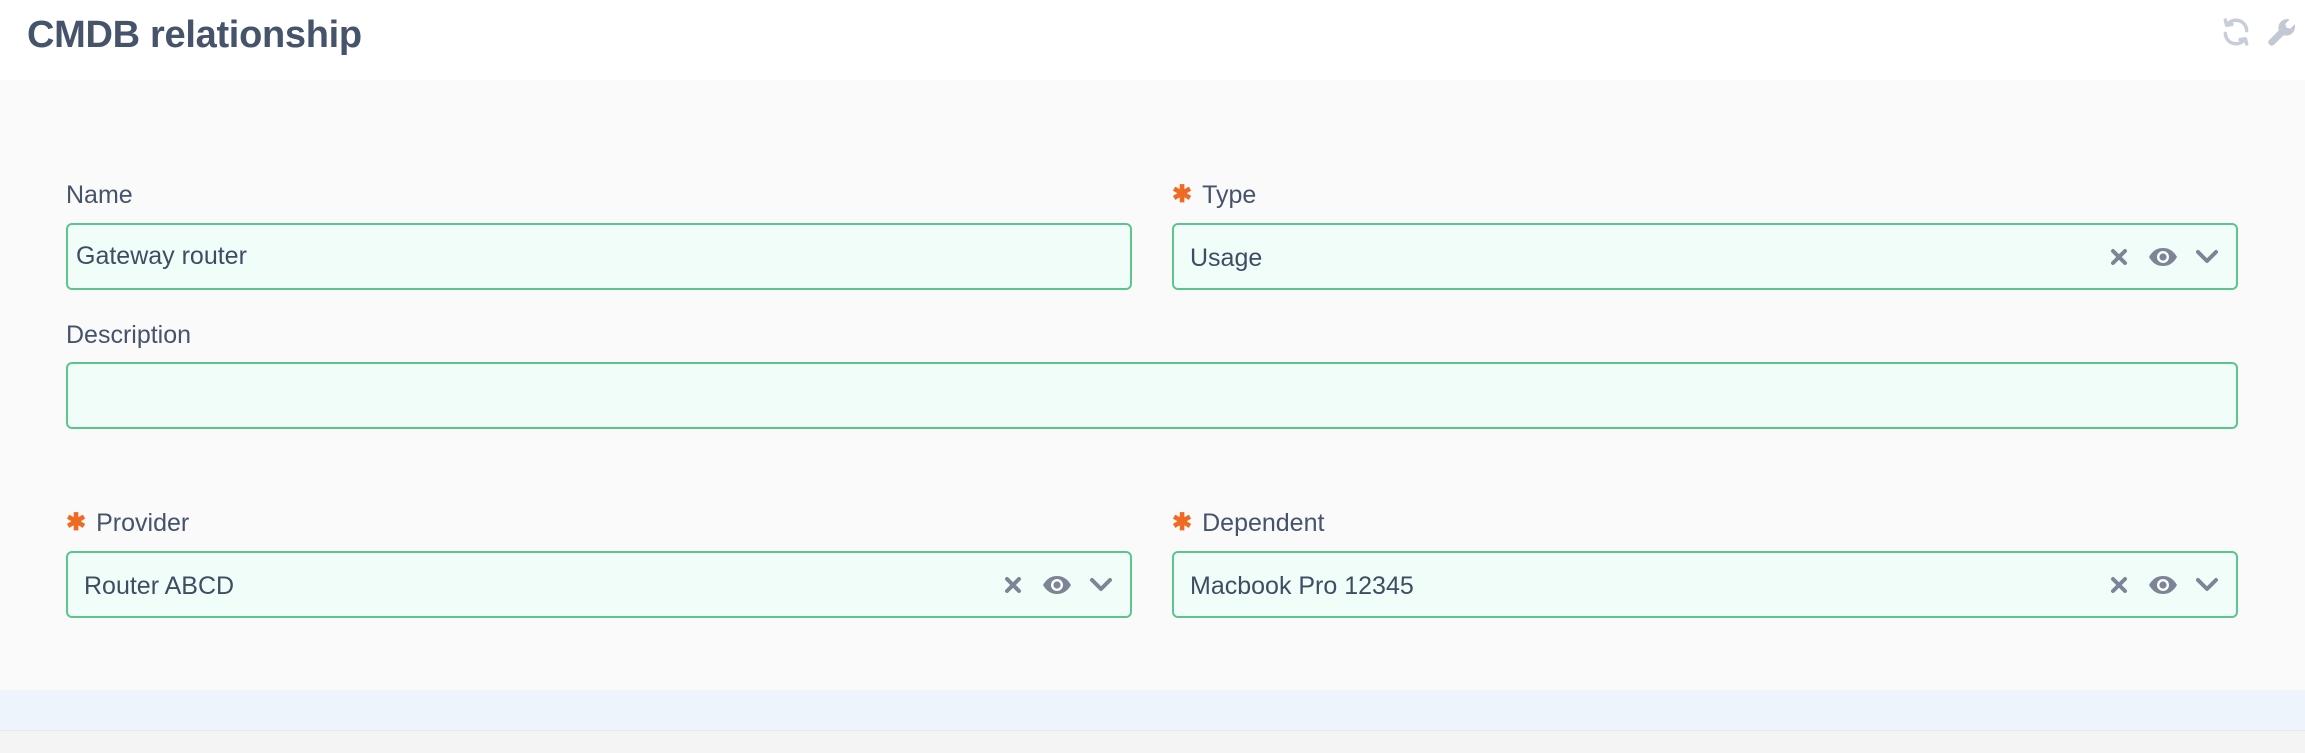  I want to click on provider-label: ✱ Provider, so click(128, 522).